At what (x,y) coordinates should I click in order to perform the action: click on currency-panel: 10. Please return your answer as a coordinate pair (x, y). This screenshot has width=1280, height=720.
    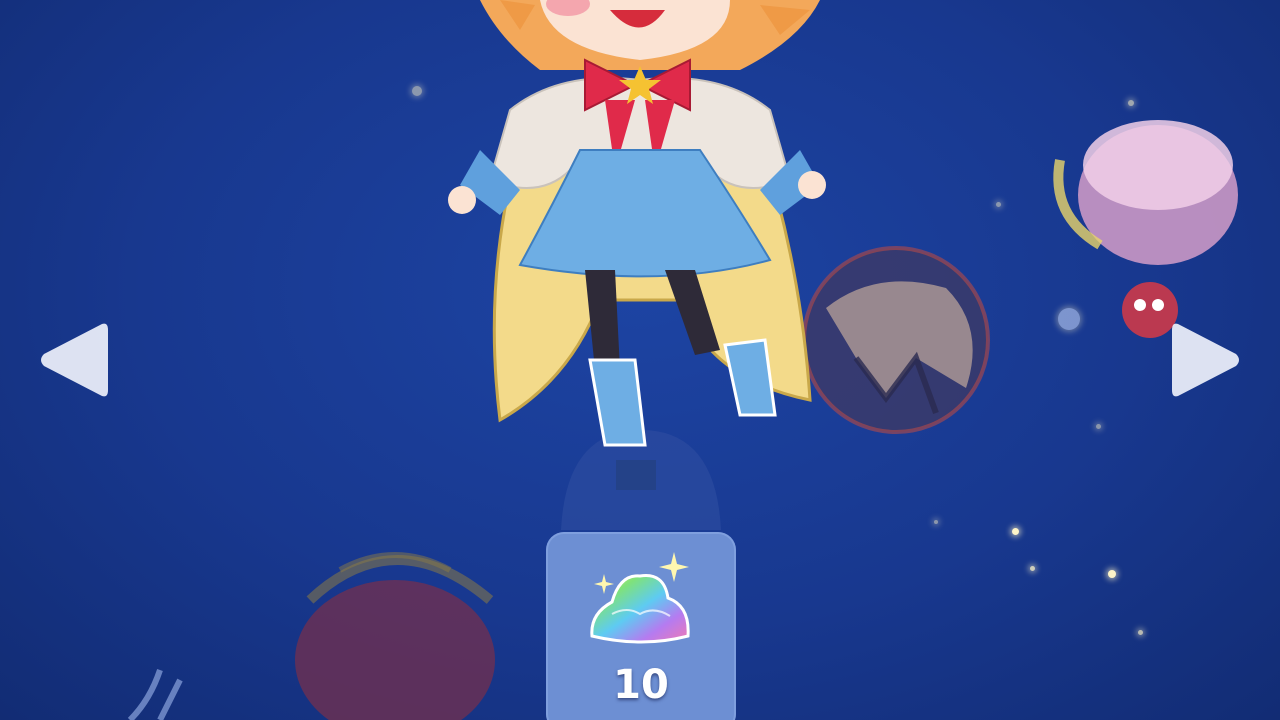
    Looking at the image, I should click on (641, 626).